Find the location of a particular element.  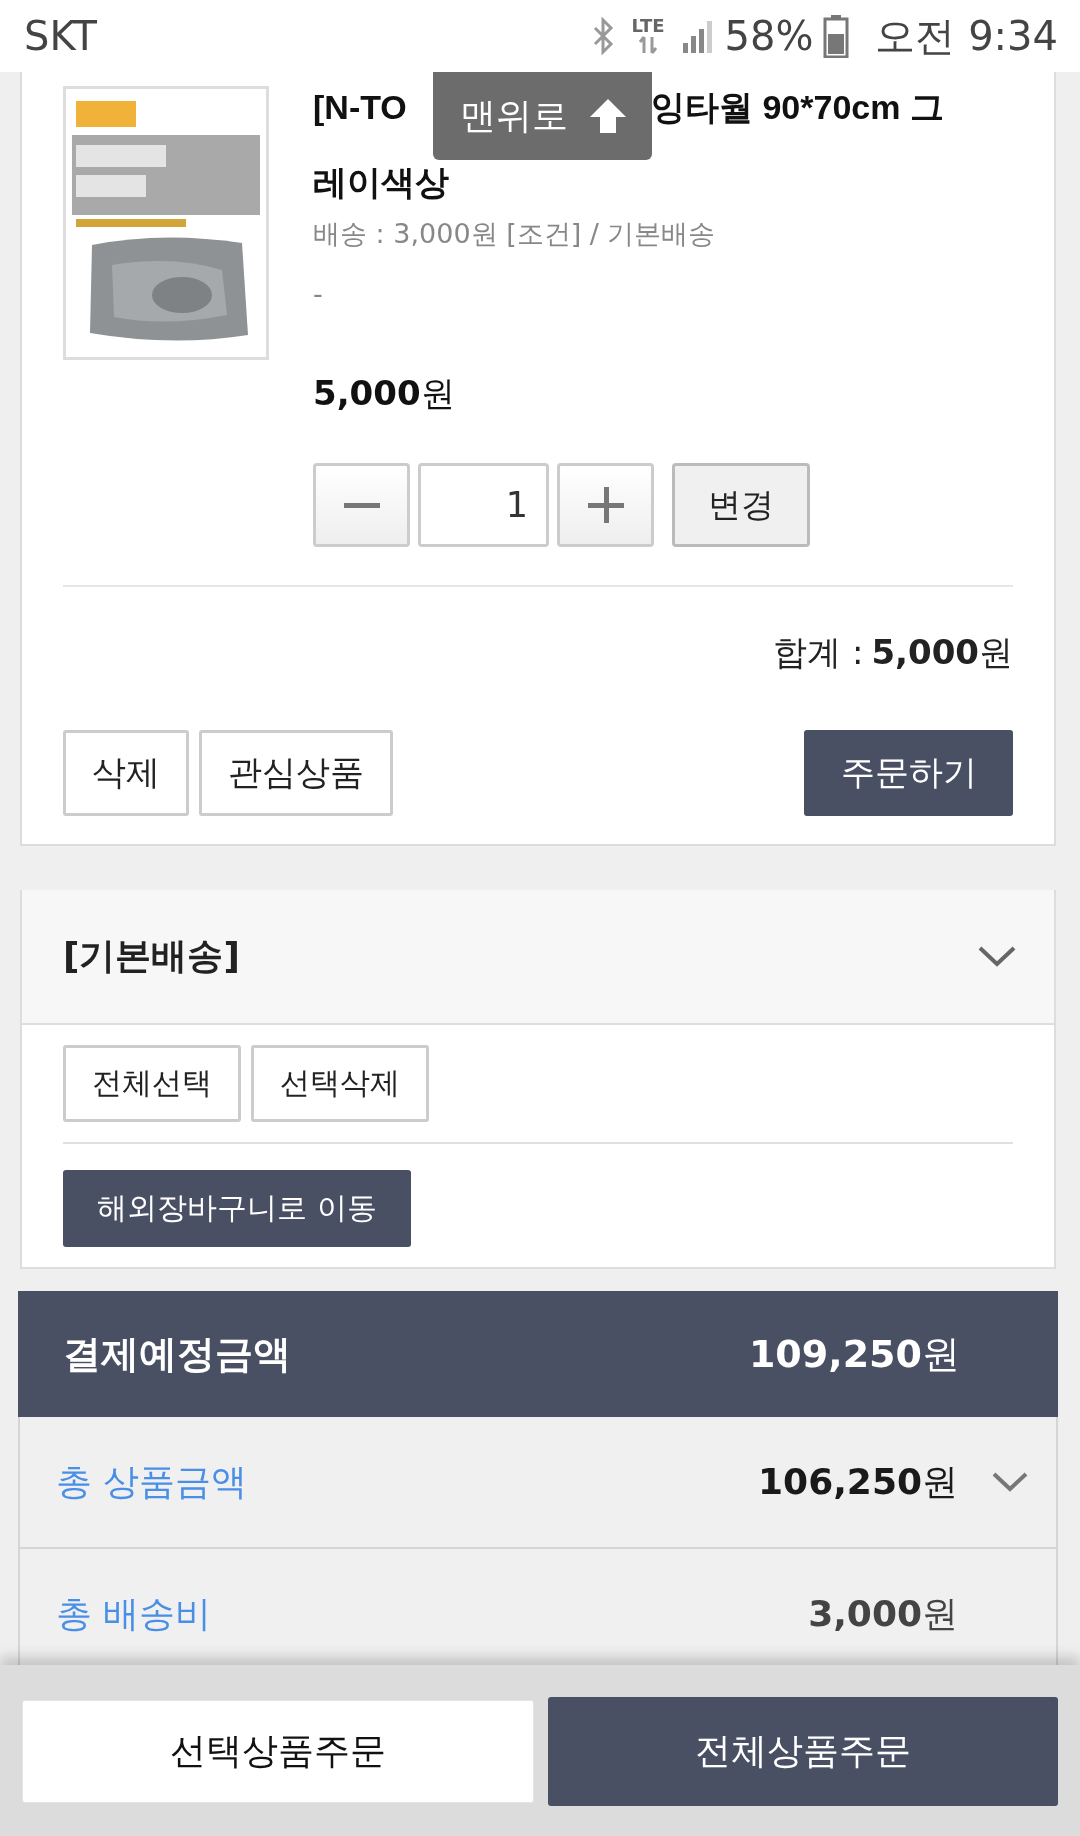

minus-icon is located at coordinates (361, 505).